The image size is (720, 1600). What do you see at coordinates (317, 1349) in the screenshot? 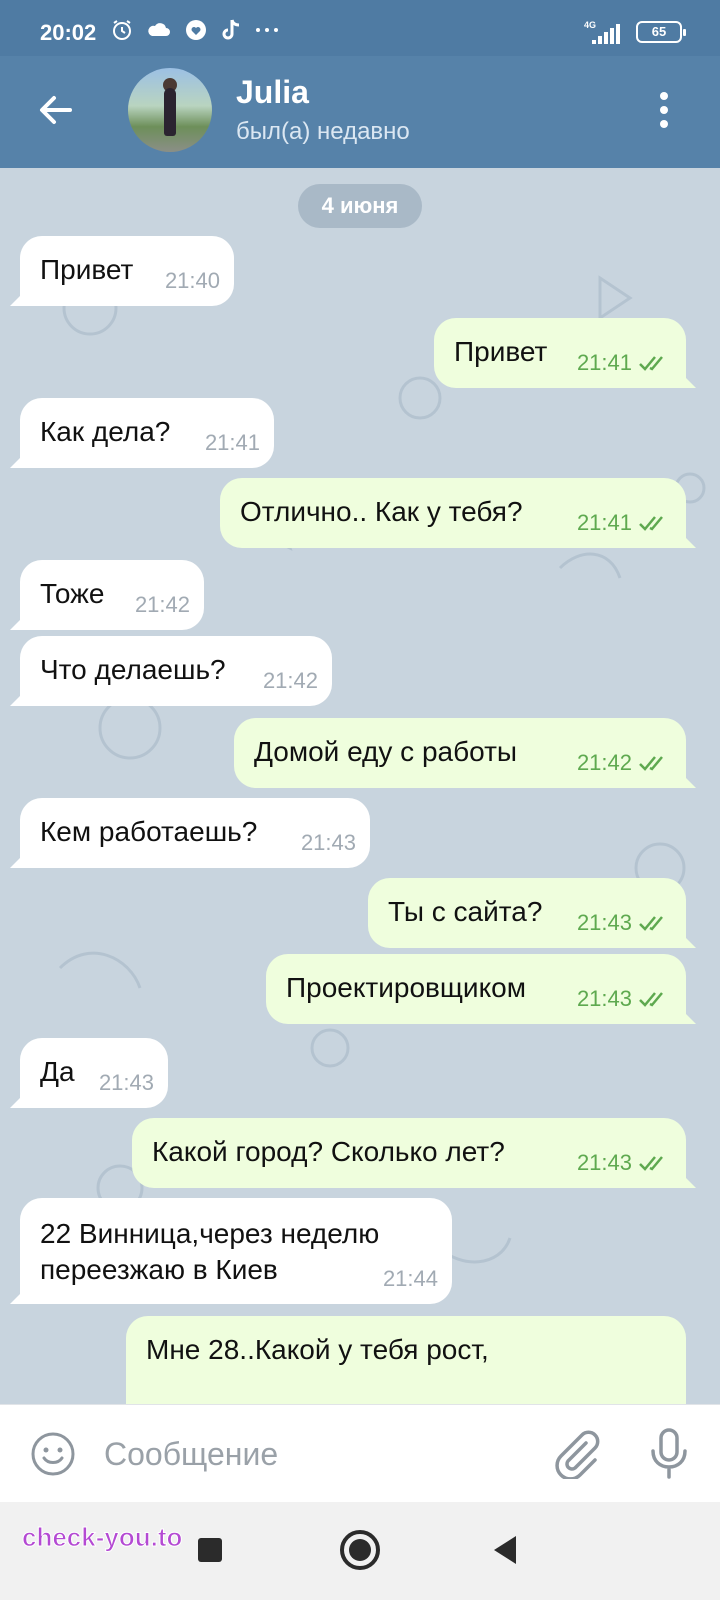
I see `message-text: Мне 28..Какой у тебя рост,` at bounding box center [317, 1349].